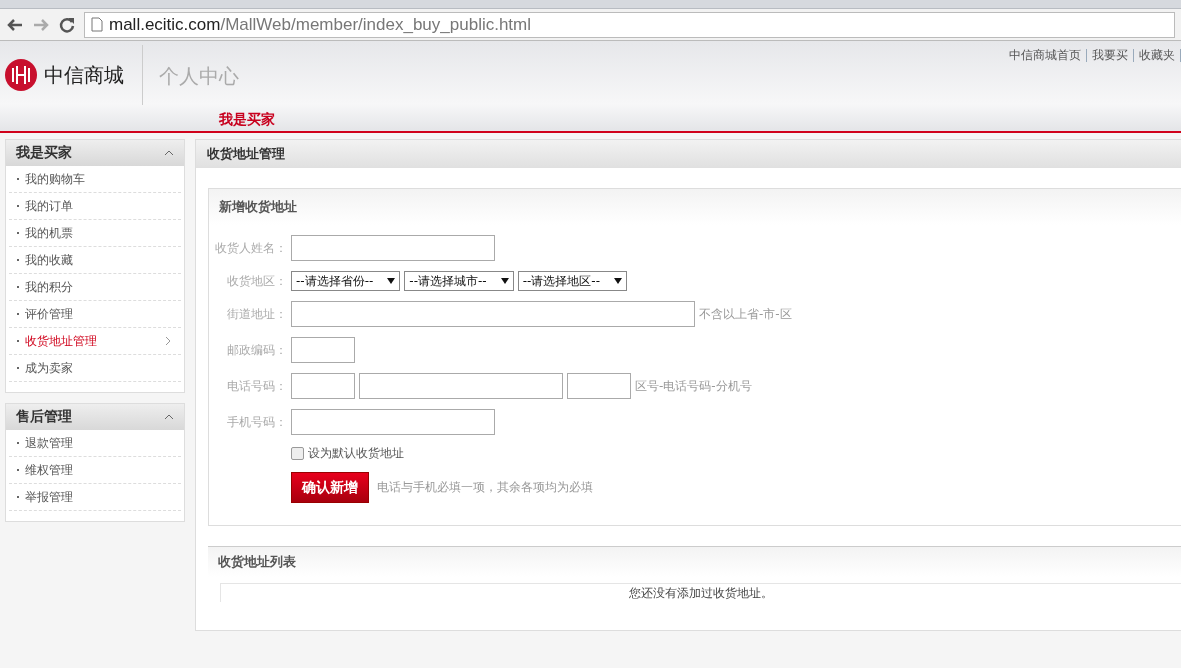  What do you see at coordinates (95, 179) in the screenshot?
I see `sidebar-item: 我的购物车` at bounding box center [95, 179].